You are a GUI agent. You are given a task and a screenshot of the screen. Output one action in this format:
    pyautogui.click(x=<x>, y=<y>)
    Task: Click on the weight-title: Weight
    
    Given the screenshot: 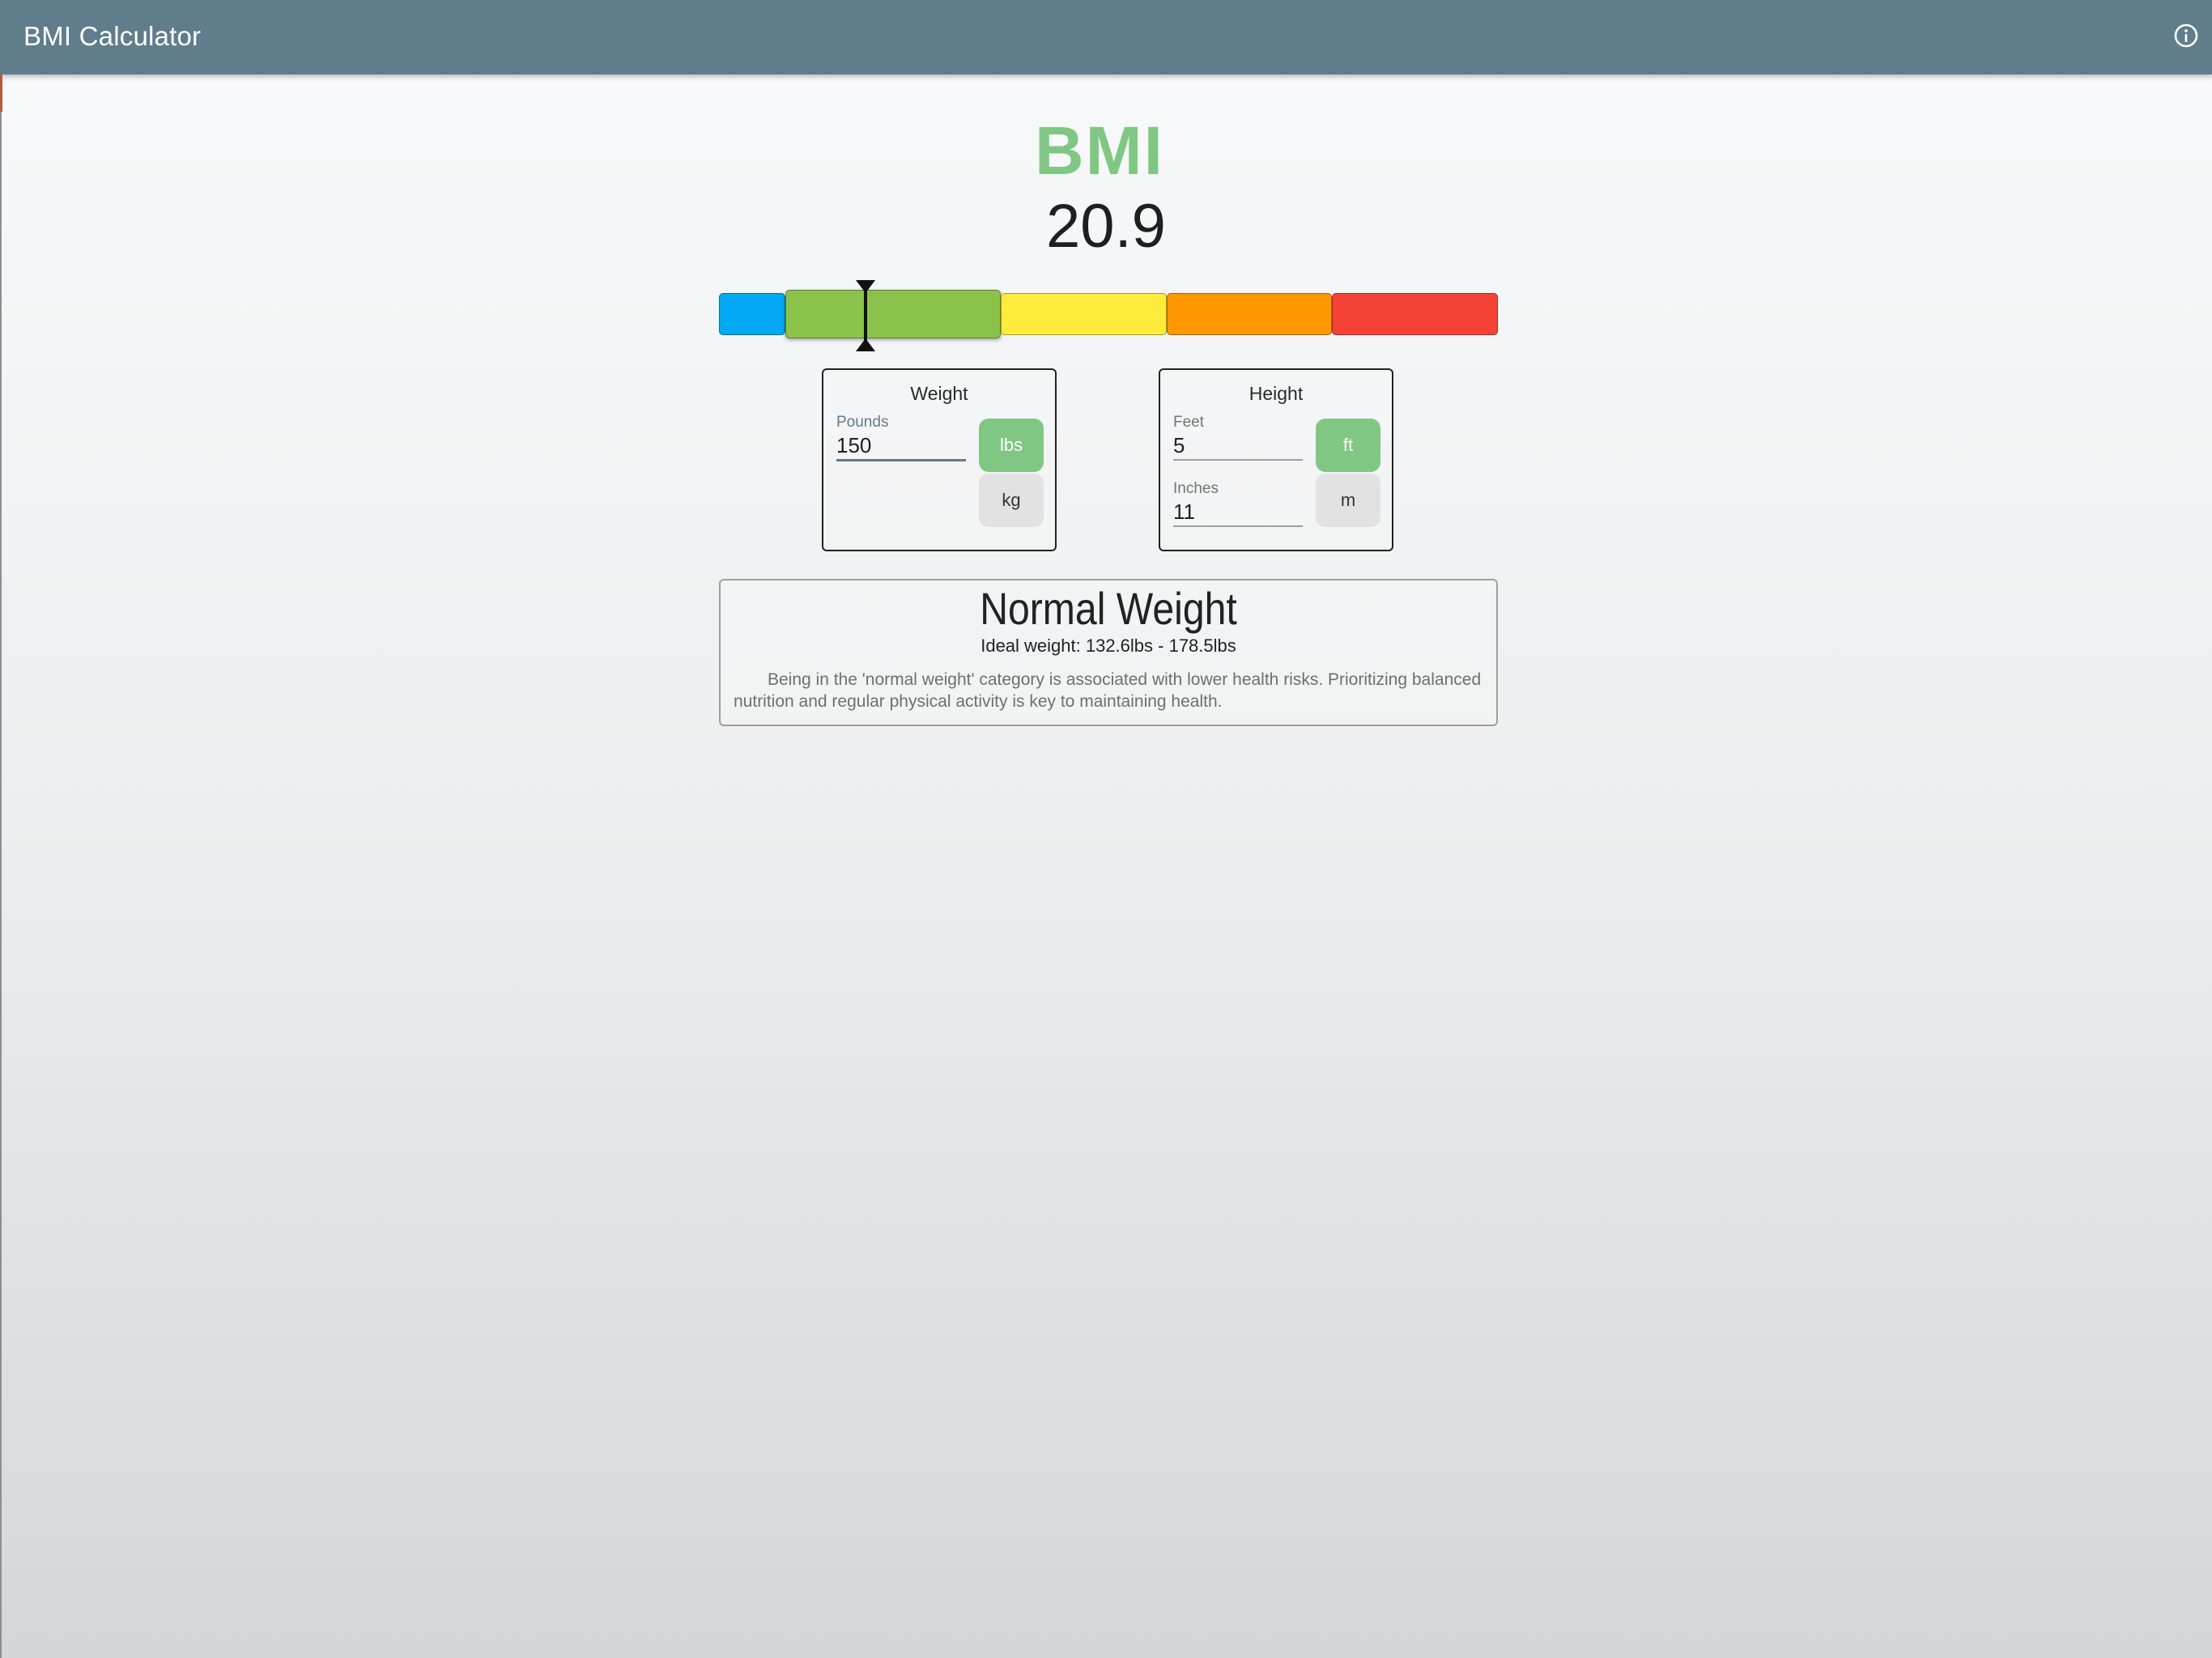 What is the action you would take?
    pyautogui.click(x=939, y=393)
    